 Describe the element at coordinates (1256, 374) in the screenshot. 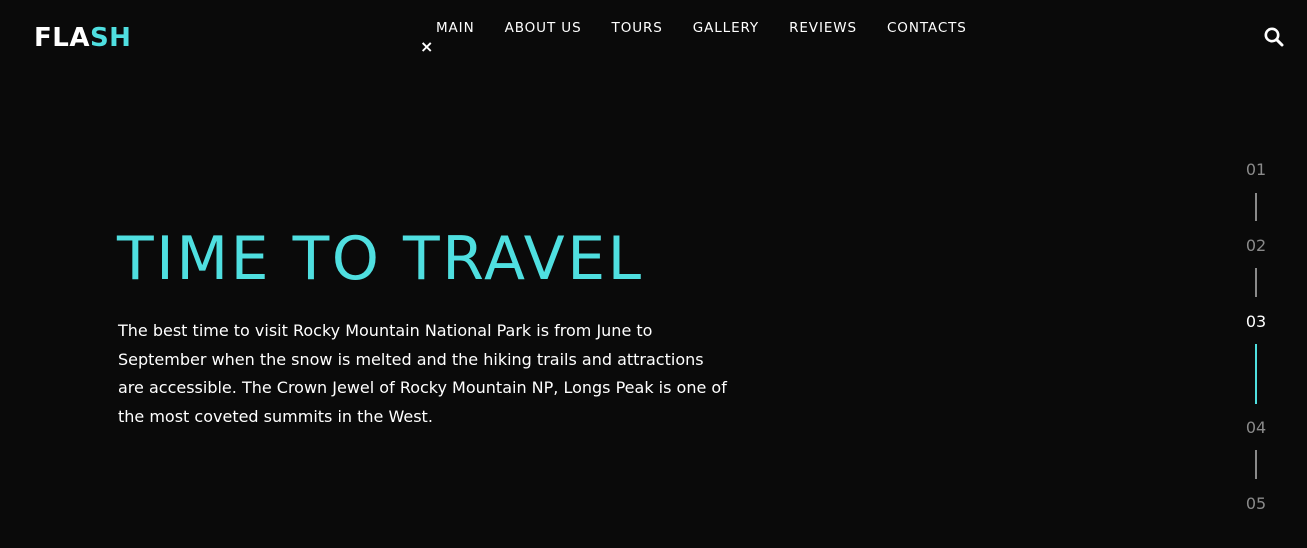

I see `pager-active-indicator` at that location.